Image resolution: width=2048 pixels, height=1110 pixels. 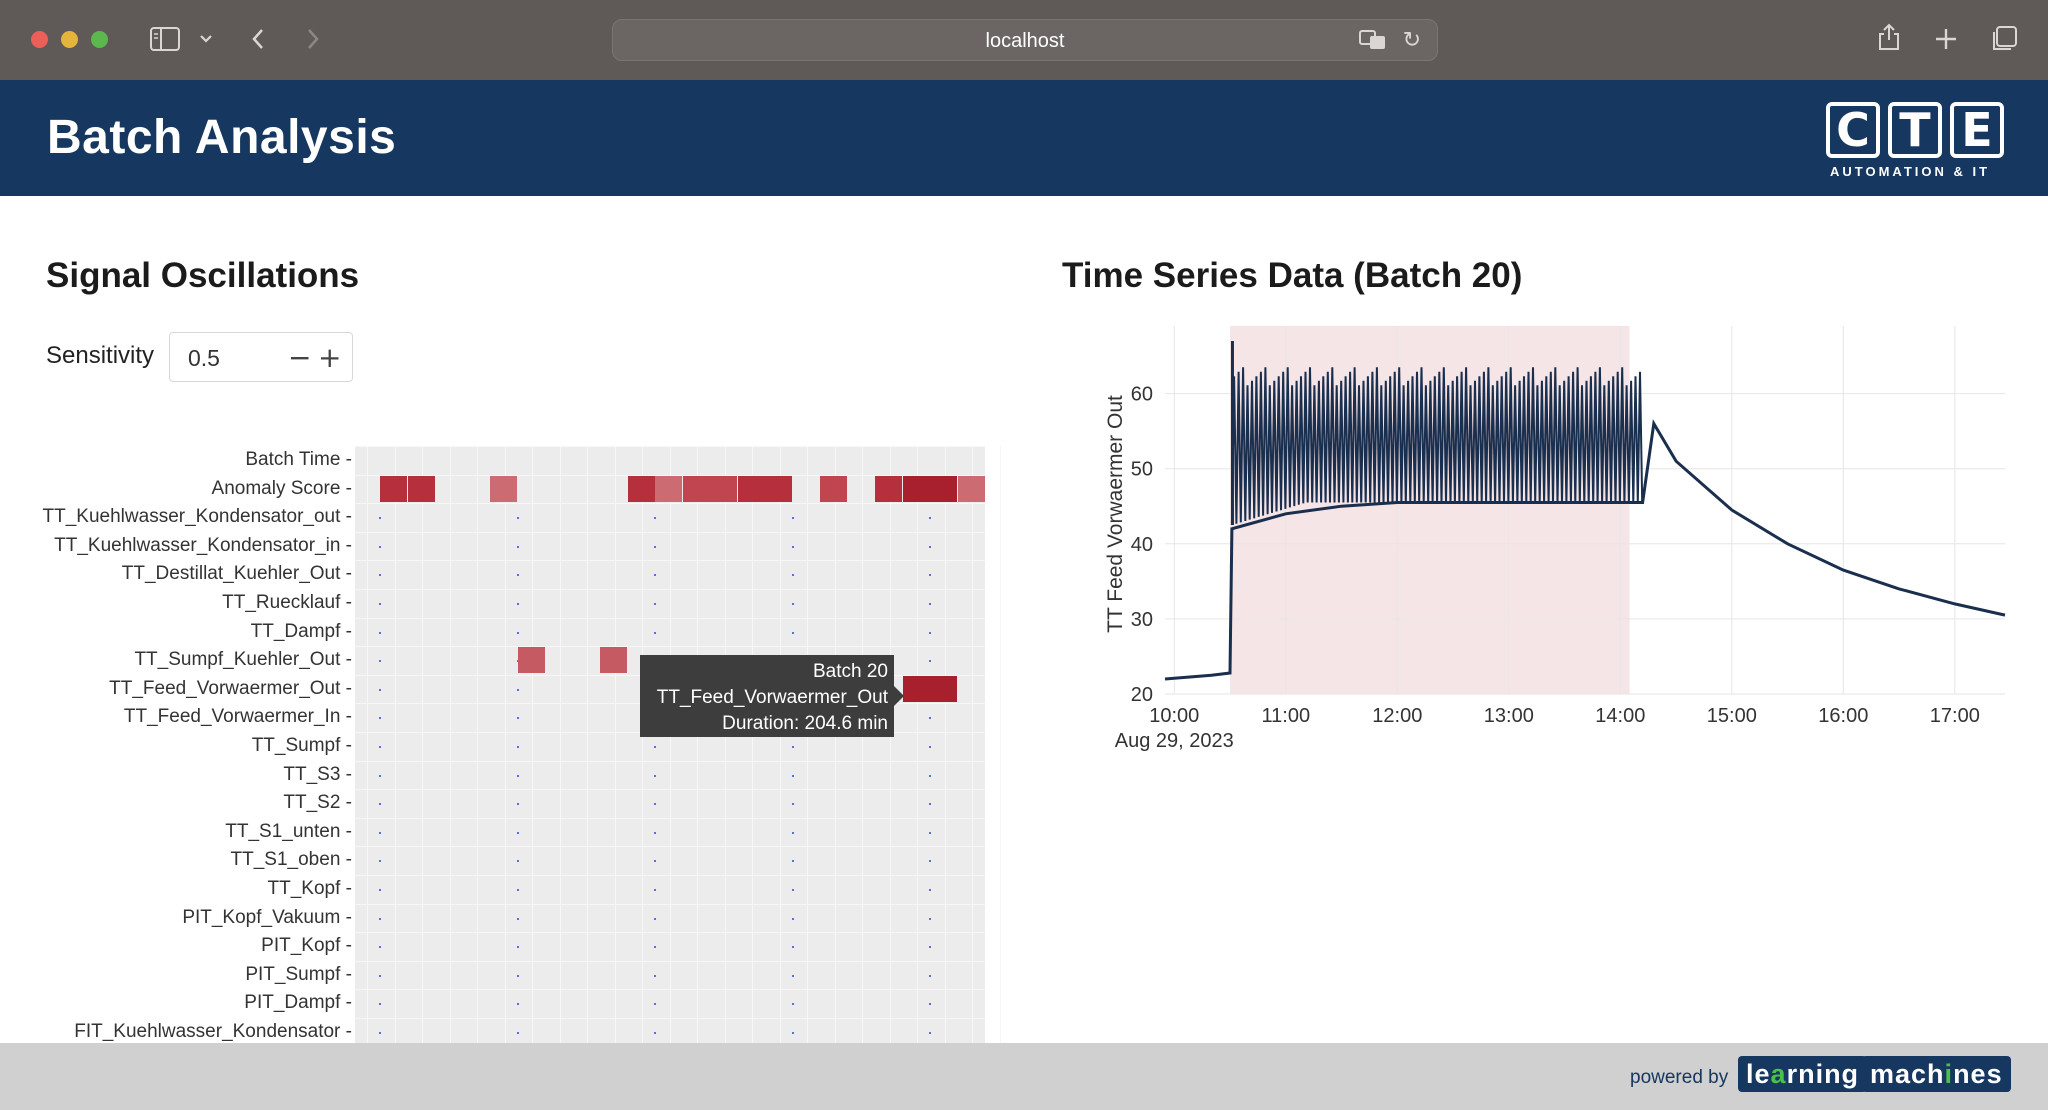 What do you see at coordinates (1142, 470) in the screenshot?
I see `y-tick-label: 50` at bounding box center [1142, 470].